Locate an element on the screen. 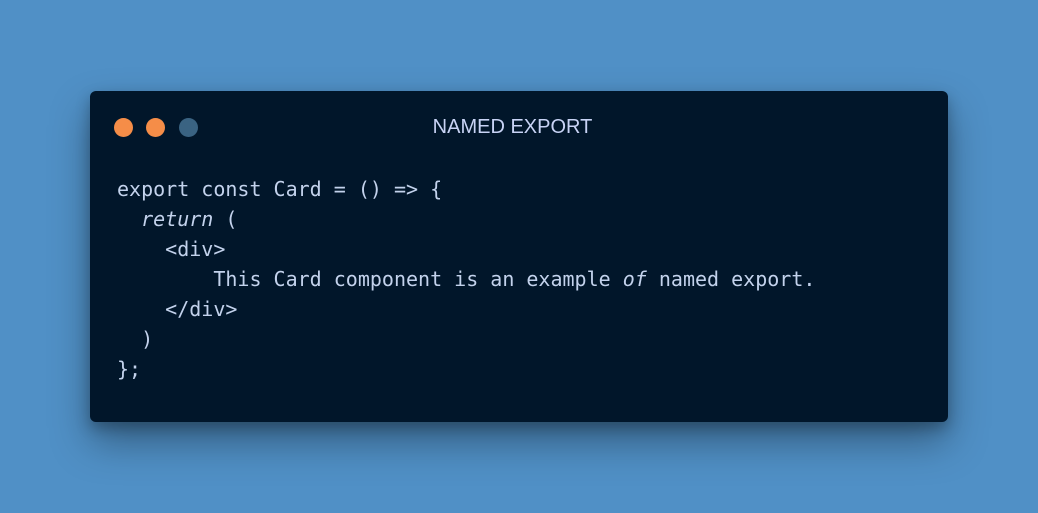 The width and height of the screenshot is (1038, 513). code-line-6: ) is located at coordinates (135, 339).